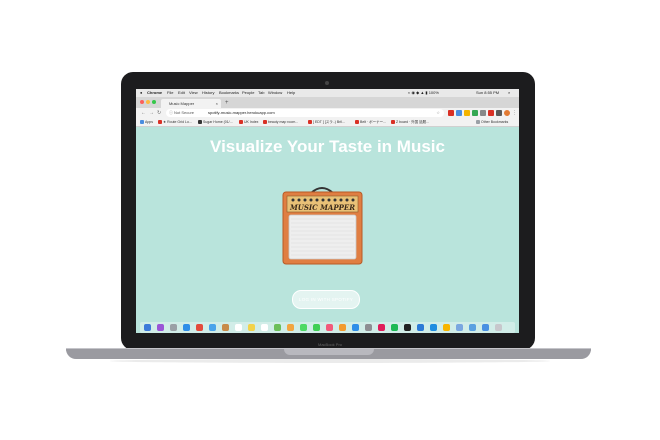  I want to click on tab-music-mapper: Music Mapper ×, so click(191, 103).